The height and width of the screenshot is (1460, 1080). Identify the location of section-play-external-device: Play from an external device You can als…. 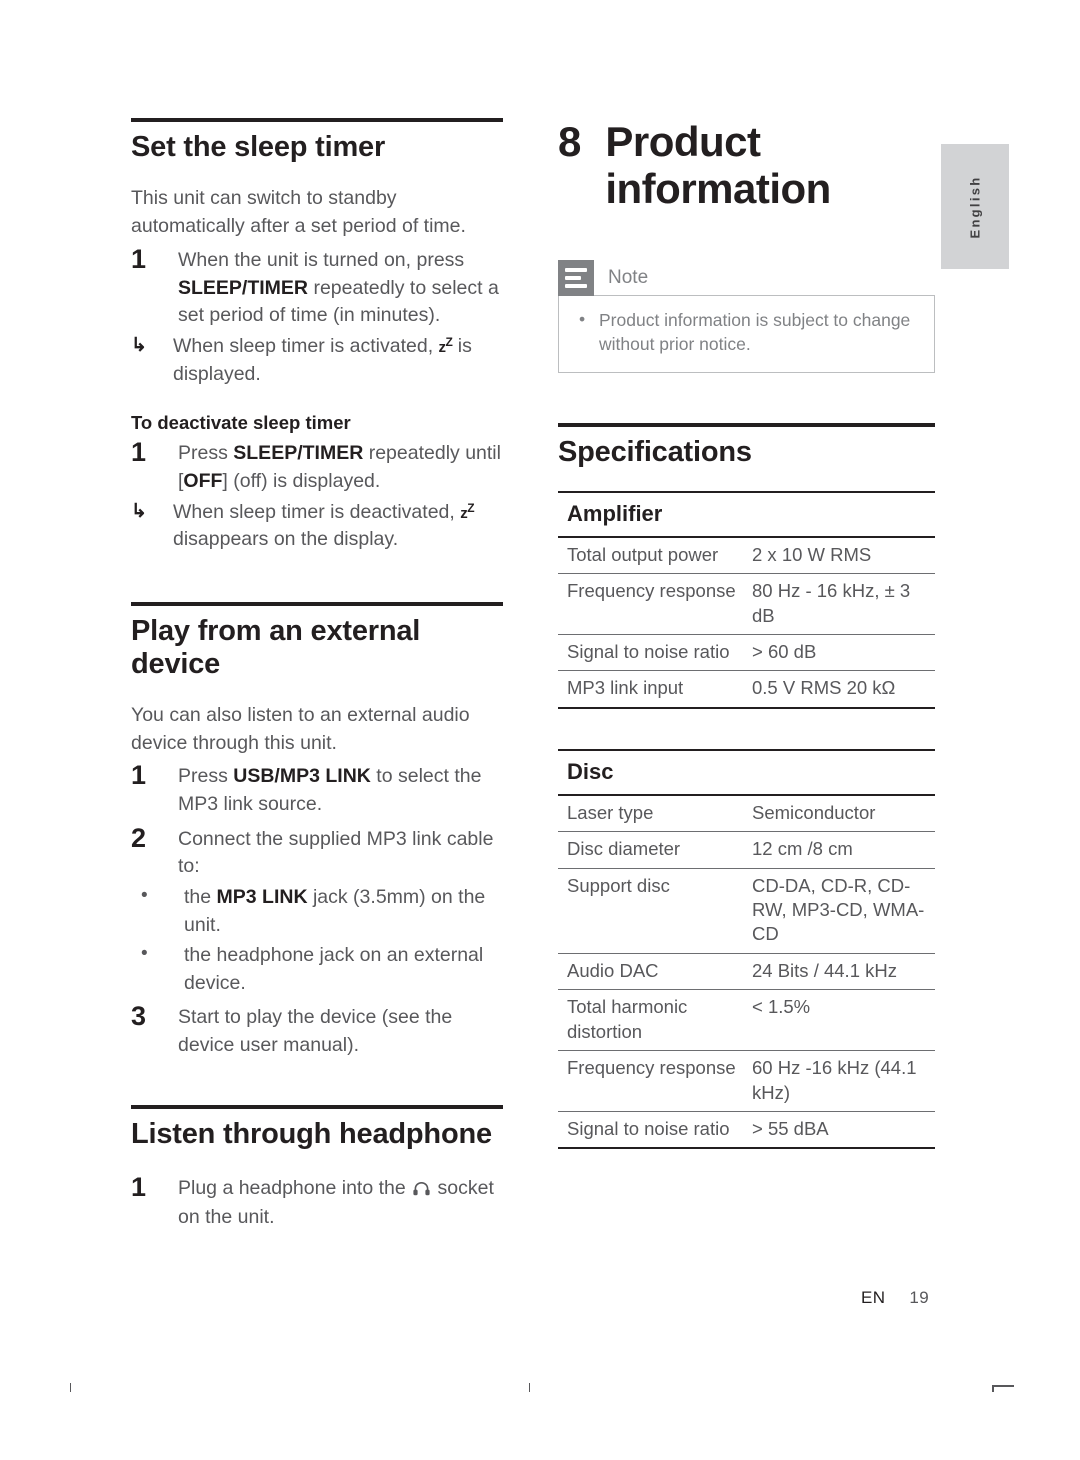
(317, 830).